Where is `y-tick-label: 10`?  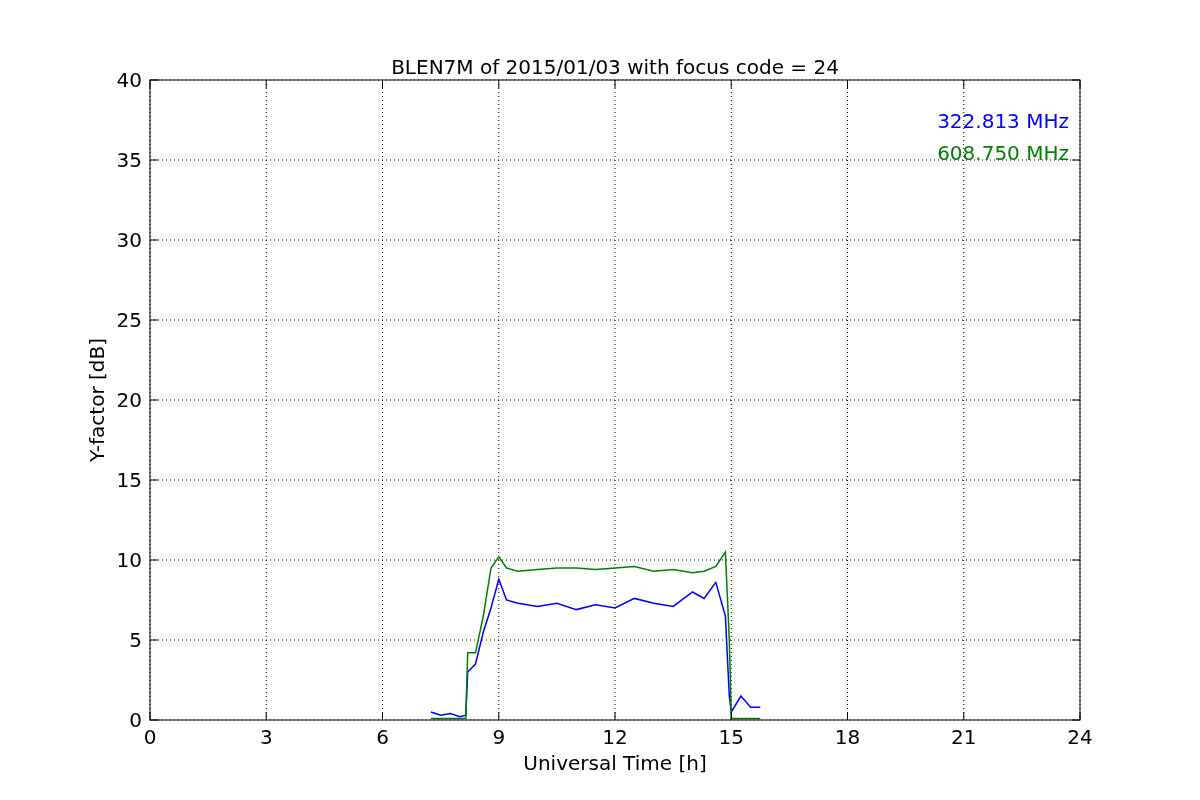
y-tick-label: 10 is located at coordinates (129, 560).